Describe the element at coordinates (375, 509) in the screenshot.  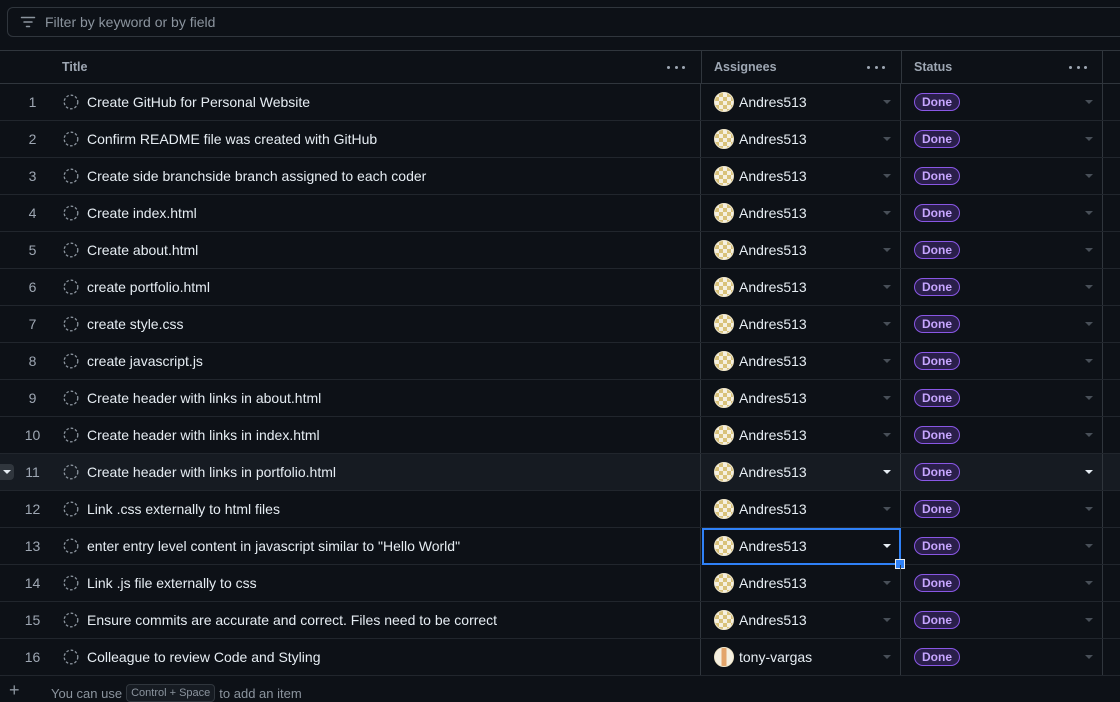
I see `title-cell: Link .css externally to html files` at that location.